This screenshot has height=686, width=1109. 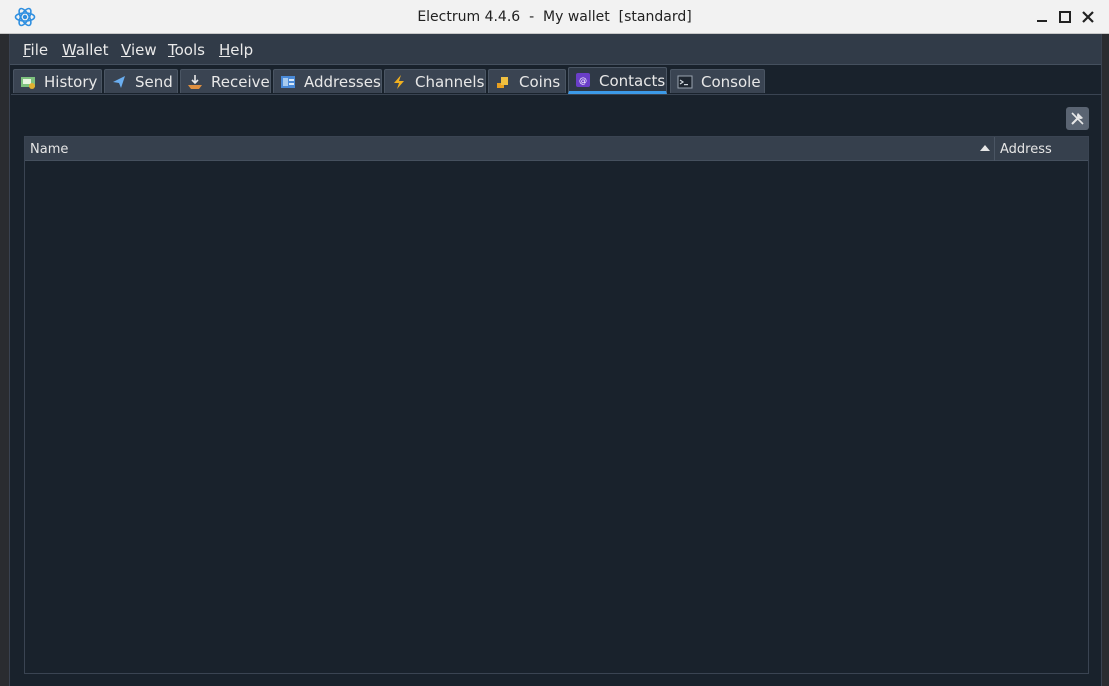 I want to click on contacts-icon: @, so click(x=583, y=80).